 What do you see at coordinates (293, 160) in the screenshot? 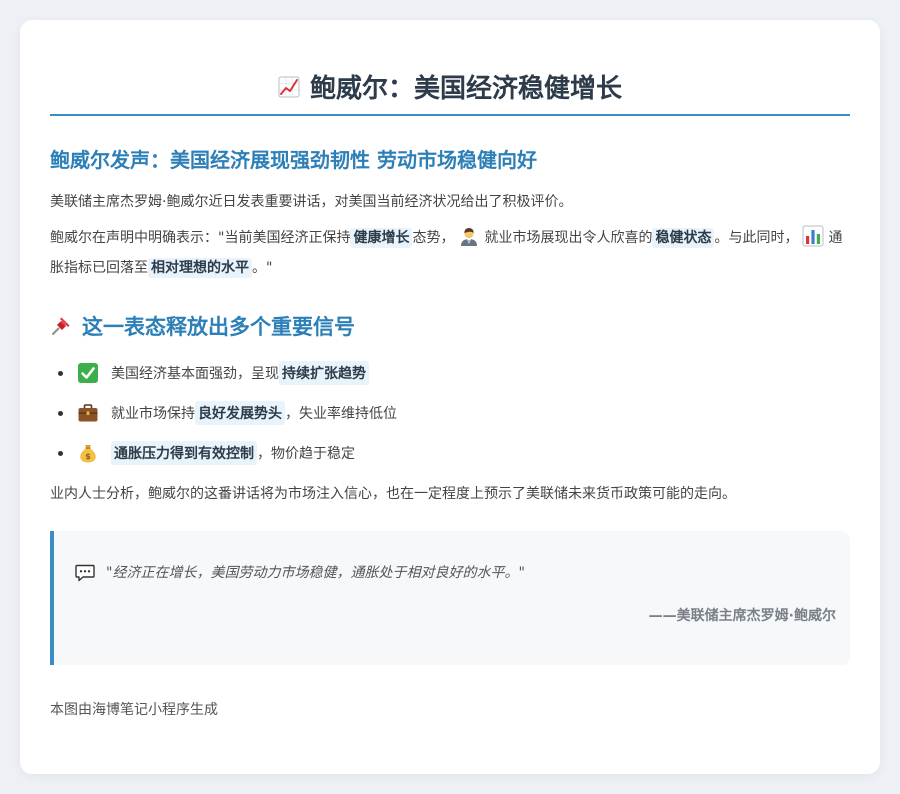
I see `article-subtitle: 鲍威尔发声：美国经济展现强劲韧性 劳动市场稳健向好` at bounding box center [293, 160].